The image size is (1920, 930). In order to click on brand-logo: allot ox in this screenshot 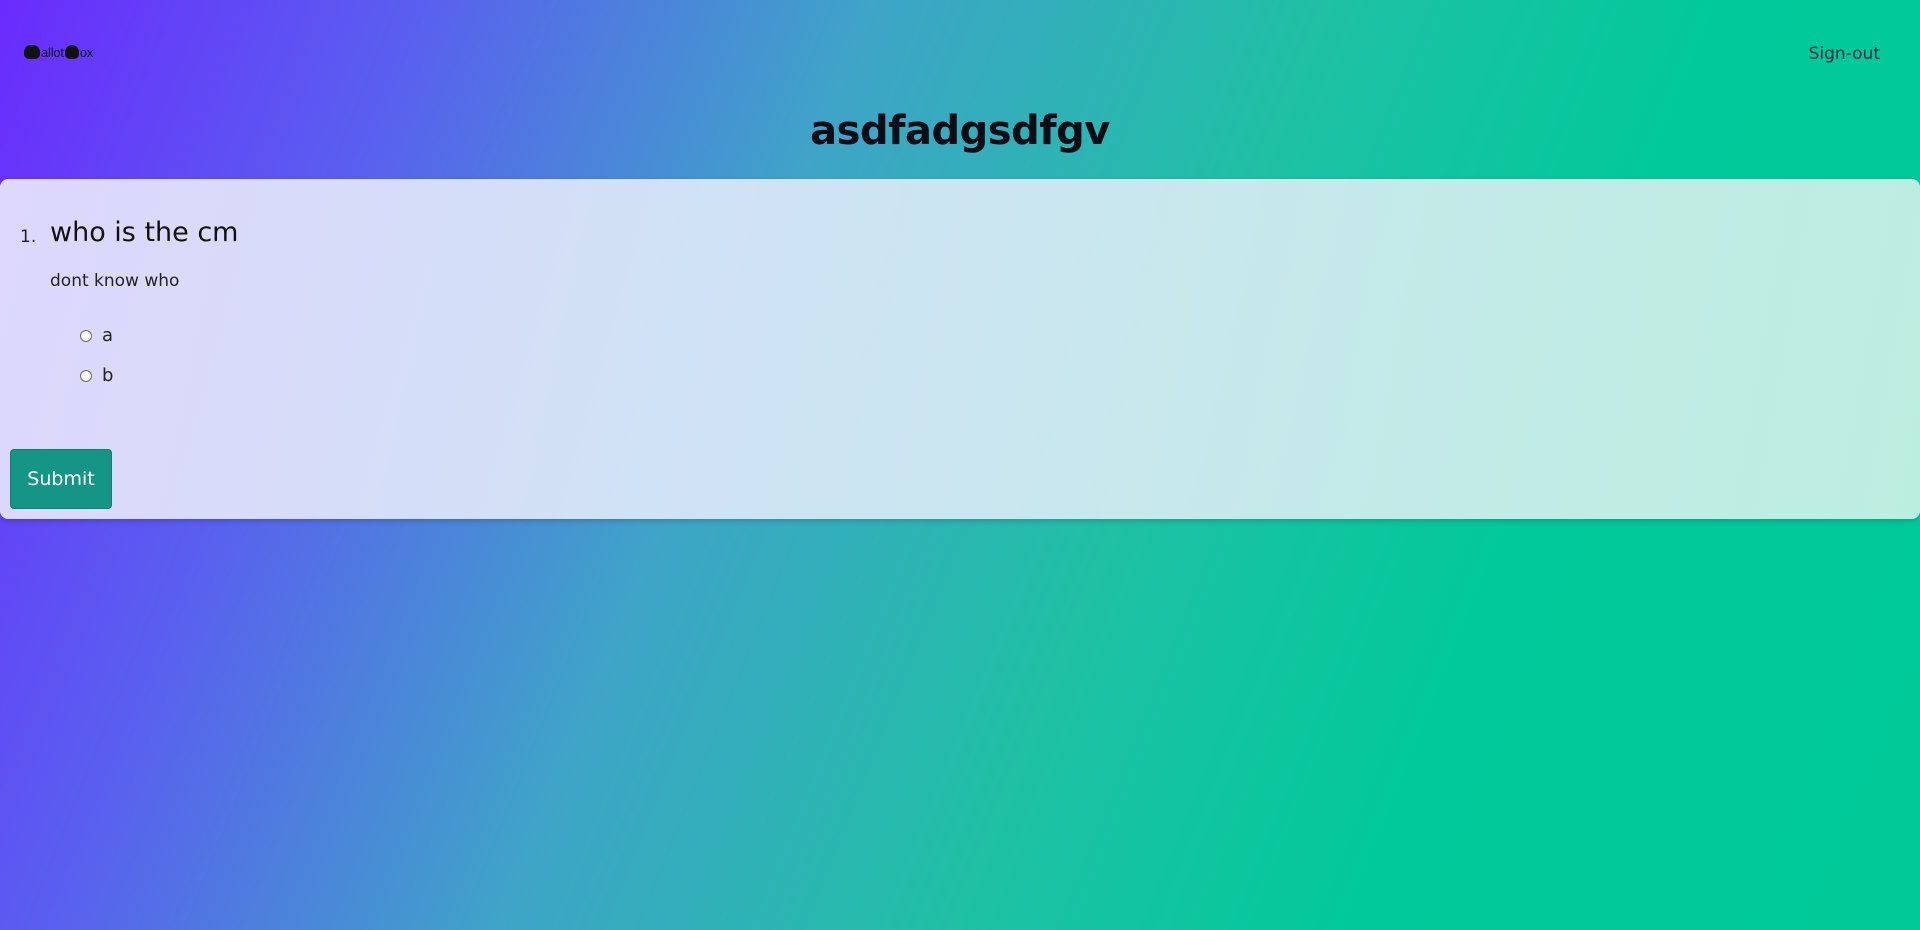, I will do `click(58, 52)`.